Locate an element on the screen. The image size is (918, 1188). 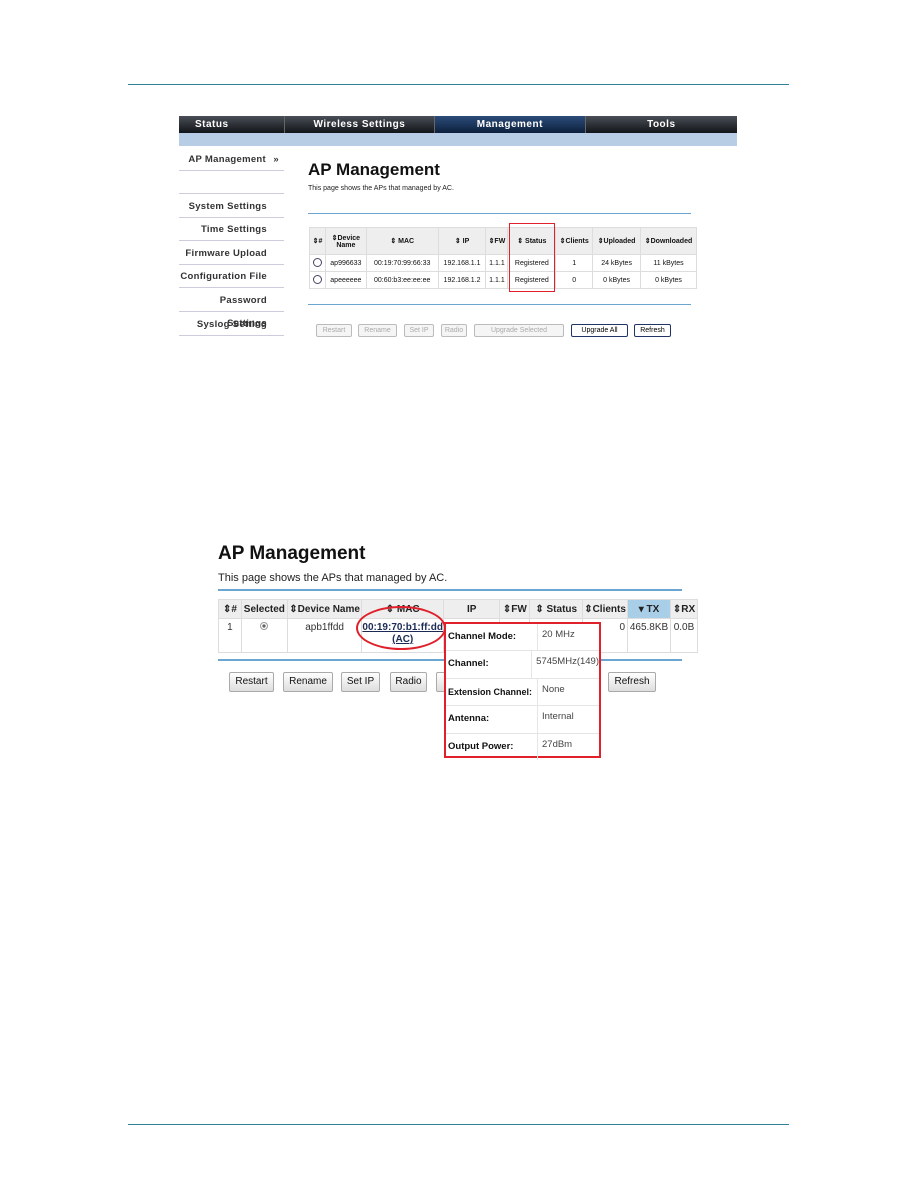
cell-index: 1 is located at coordinates (230, 635).